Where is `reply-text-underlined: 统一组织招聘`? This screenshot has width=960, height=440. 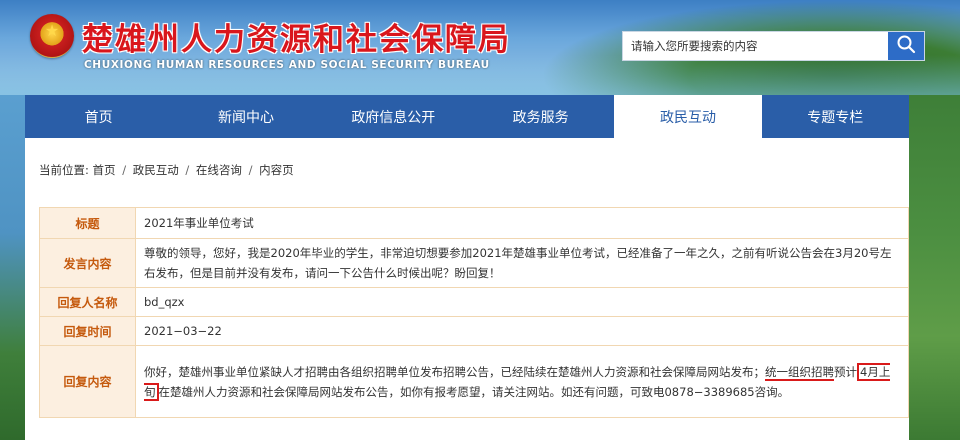
reply-text-underlined: 统一组织招聘 is located at coordinates (799, 372).